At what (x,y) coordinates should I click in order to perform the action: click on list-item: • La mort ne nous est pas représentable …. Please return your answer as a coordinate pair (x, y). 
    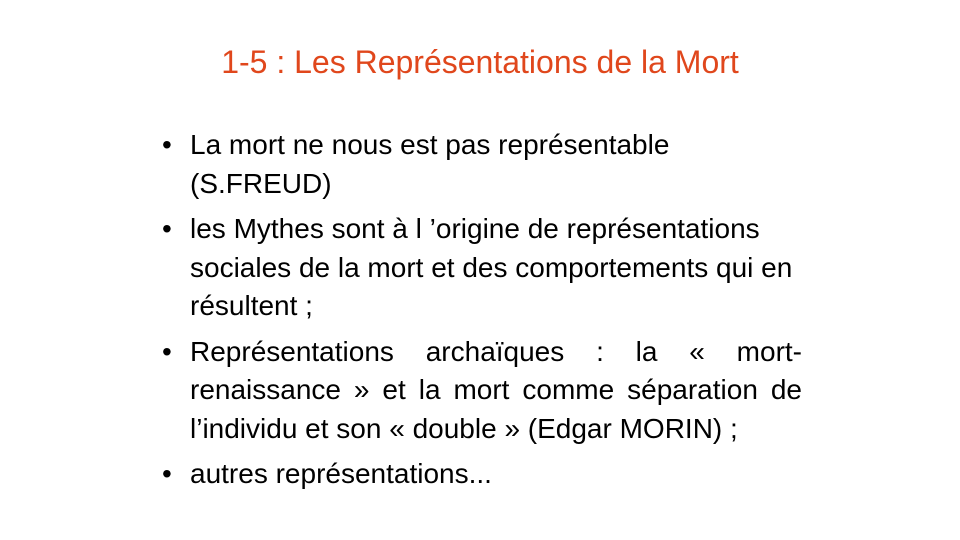
    Looking at the image, I should click on (482, 164).